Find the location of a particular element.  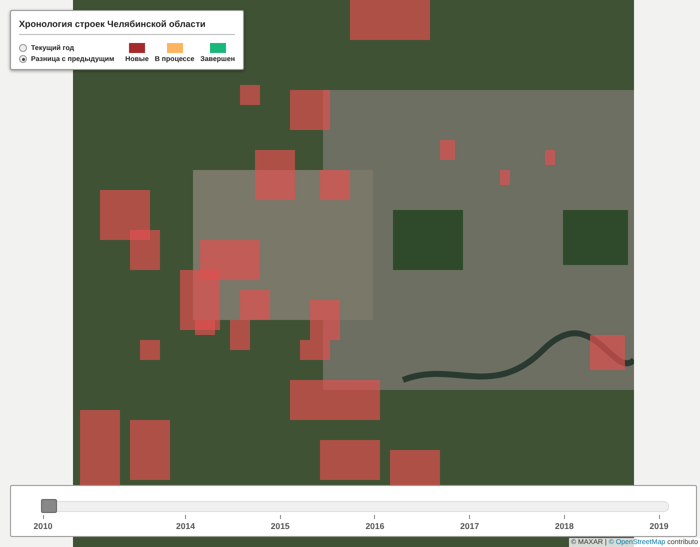

legend-title: Хронология строек Челябинской области is located at coordinates (127, 26).